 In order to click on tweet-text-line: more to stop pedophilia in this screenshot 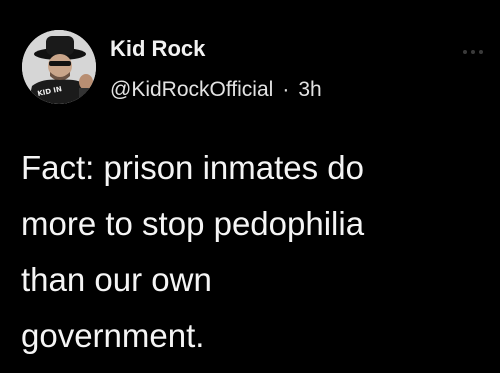, I will do `click(193, 223)`.